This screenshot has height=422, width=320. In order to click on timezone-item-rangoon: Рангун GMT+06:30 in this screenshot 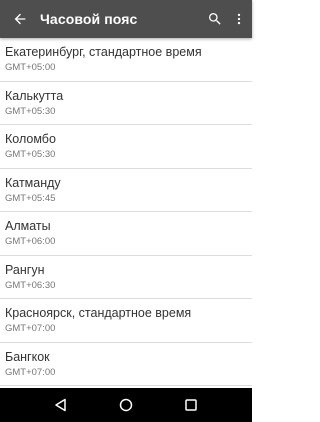, I will do `click(126, 277)`.